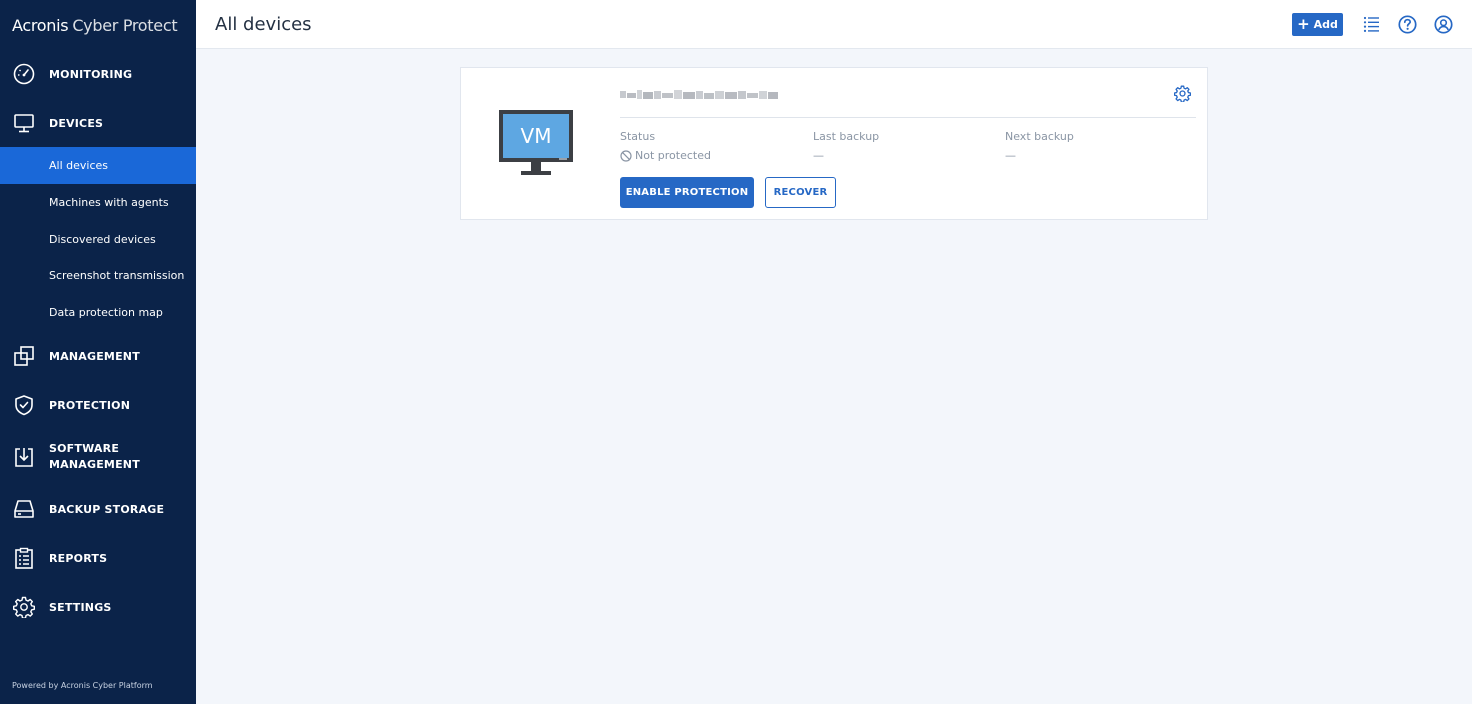 This screenshot has width=1472, height=704. I want to click on sidebar-item-label: MONITORING, so click(91, 74).